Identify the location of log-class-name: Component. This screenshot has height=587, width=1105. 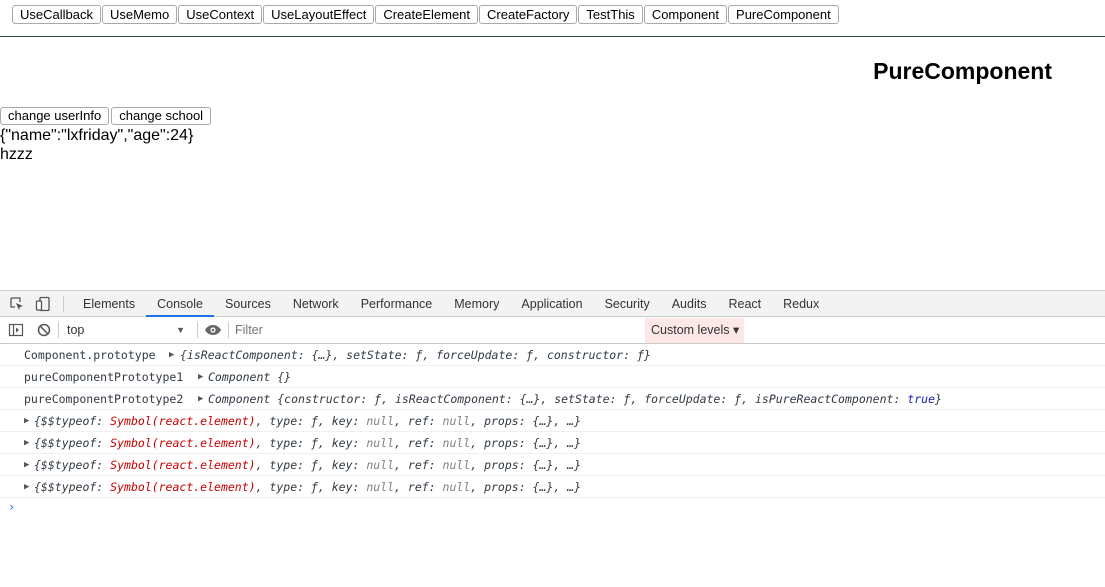
(239, 399).